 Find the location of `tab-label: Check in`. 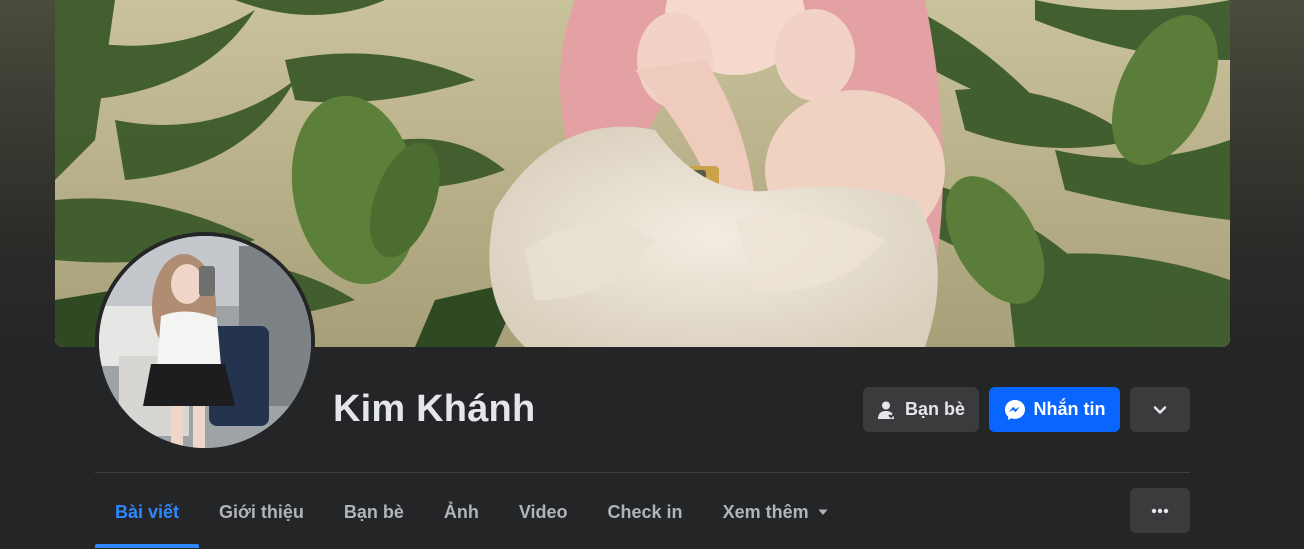

tab-label: Check in is located at coordinates (645, 511).